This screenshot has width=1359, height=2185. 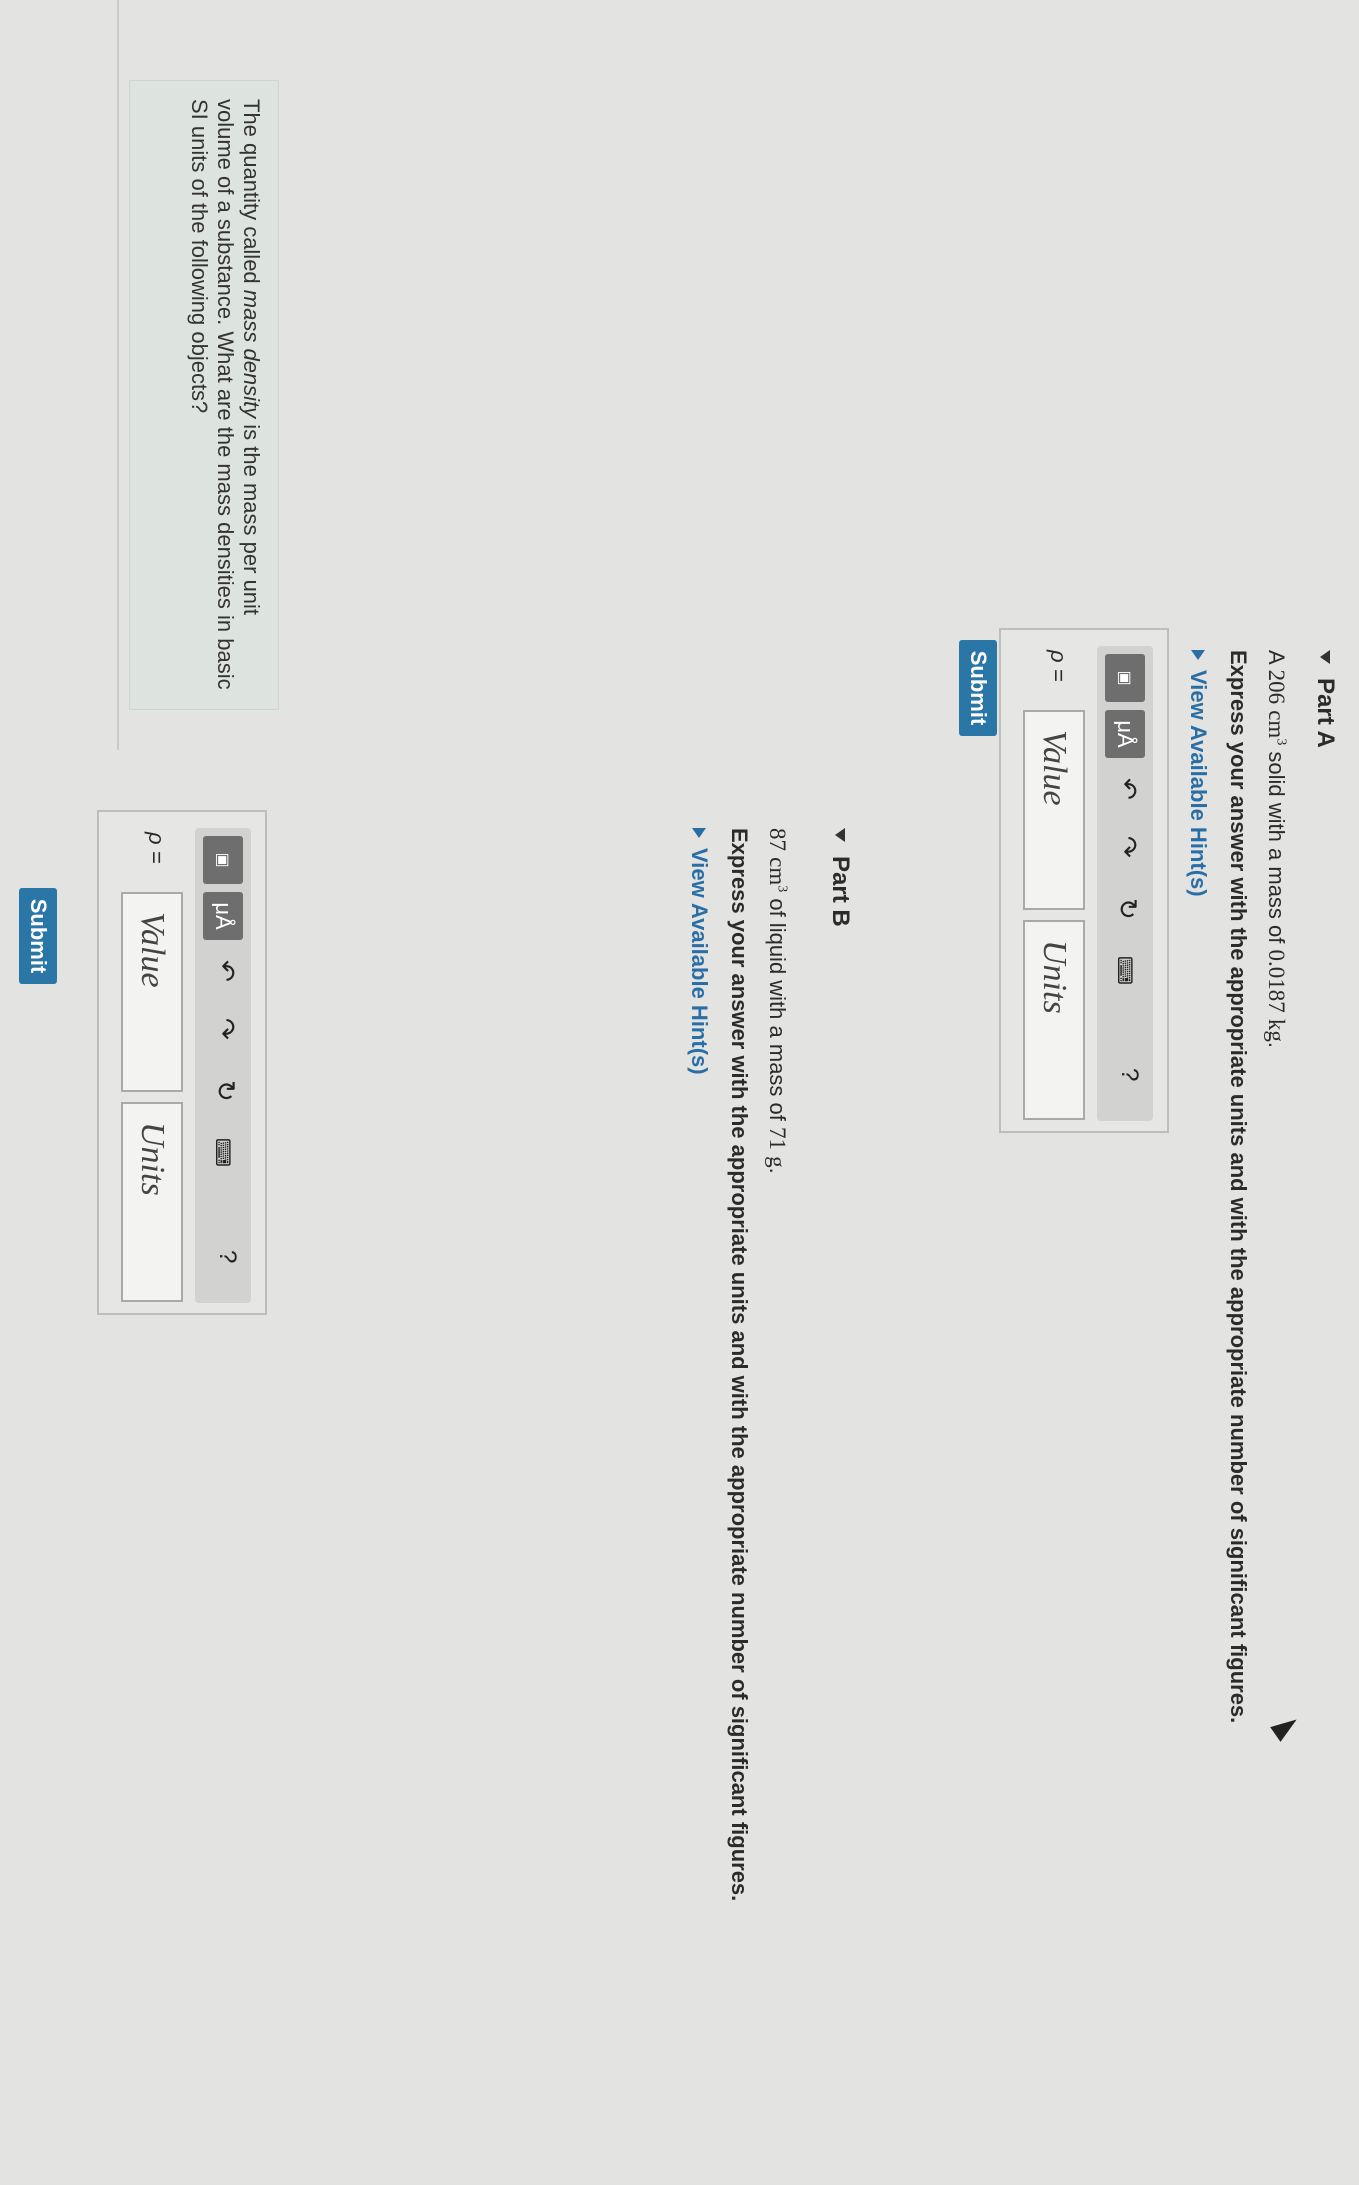 I want to click on part-a-answer-box: ▣ μÅ ↶ ↷ ↻ ⌨ ? ρ = Value Units, so click(x=1084, y=880).